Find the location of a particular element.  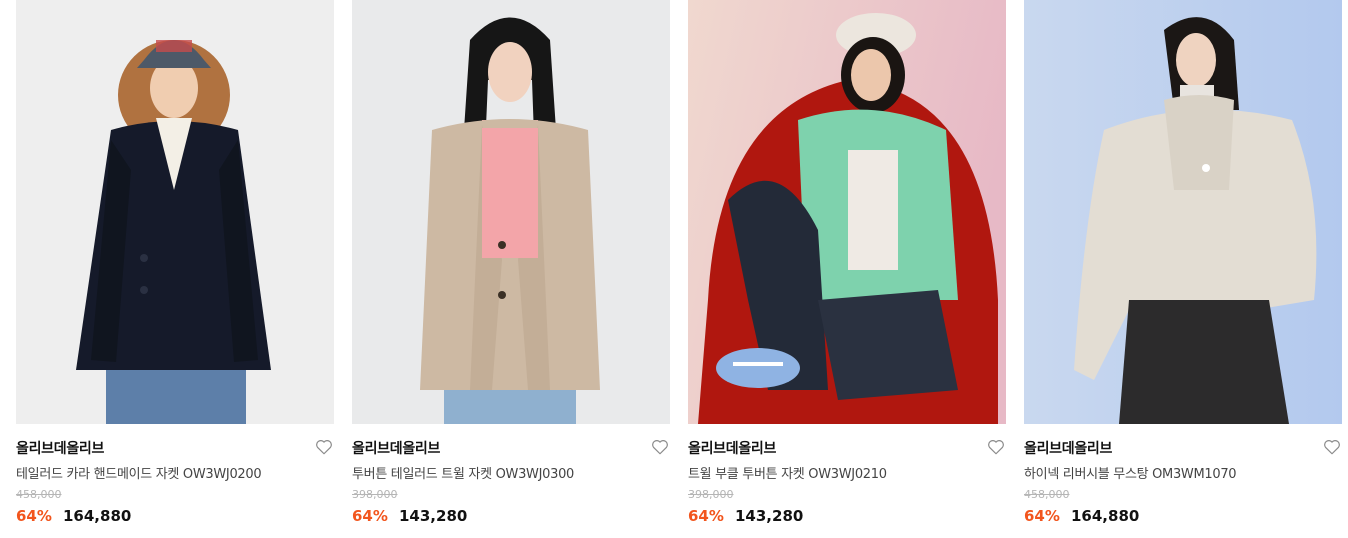

product-name: 테일러드 카라 핸드메이드 자켓 OW3WJ0200 is located at coordinates (139, 472).